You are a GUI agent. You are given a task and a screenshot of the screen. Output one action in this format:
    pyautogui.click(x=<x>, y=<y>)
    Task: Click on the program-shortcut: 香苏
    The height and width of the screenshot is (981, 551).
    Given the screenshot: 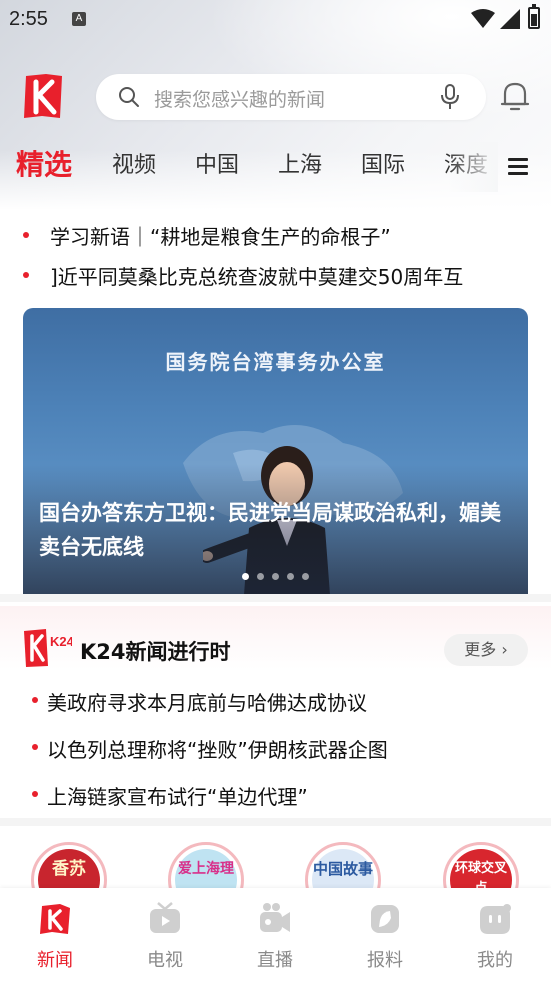 What is the action you would take?
    pyautogui.click(x=69, y=865)
    